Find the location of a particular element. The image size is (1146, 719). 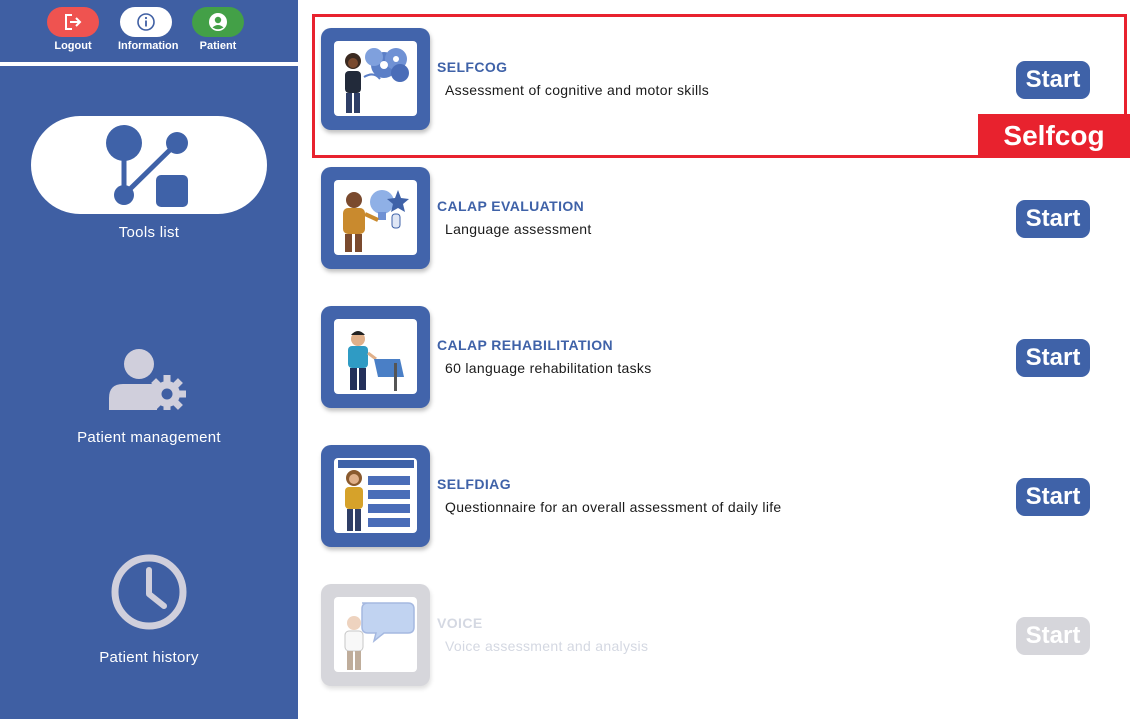

tool-name: VOICE is located at coordinates (460, 623).